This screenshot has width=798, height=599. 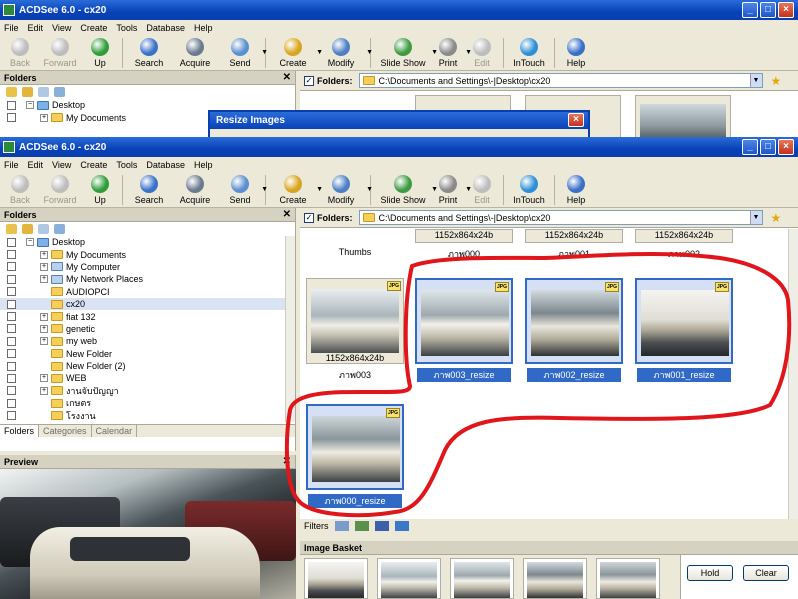 I want to click on thumbnail-tile: 1152x864x24b ภาพ000, so click(x=464, y=244).